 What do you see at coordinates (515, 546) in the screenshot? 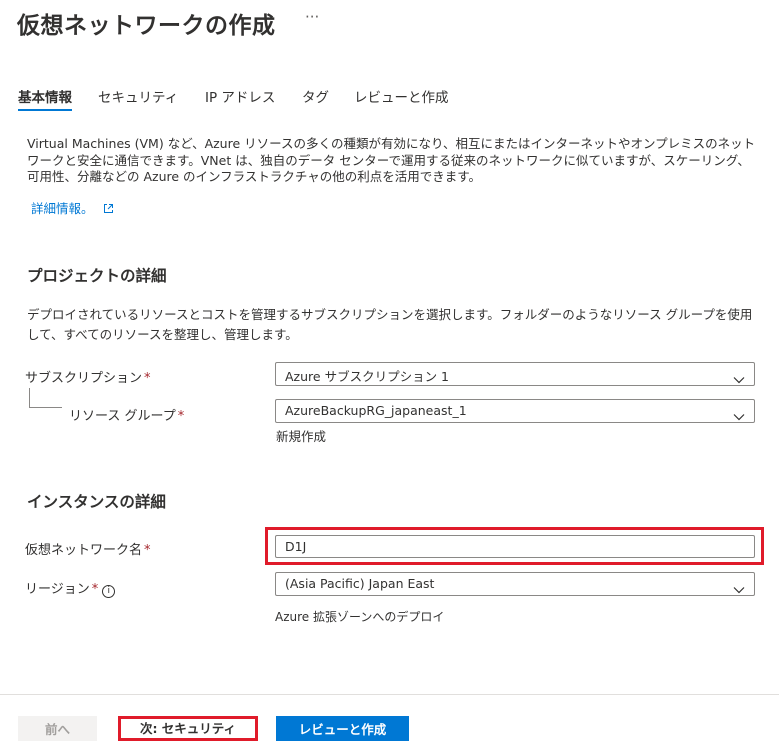
I see `vnet-name-input` at bounding box center [515, 546].